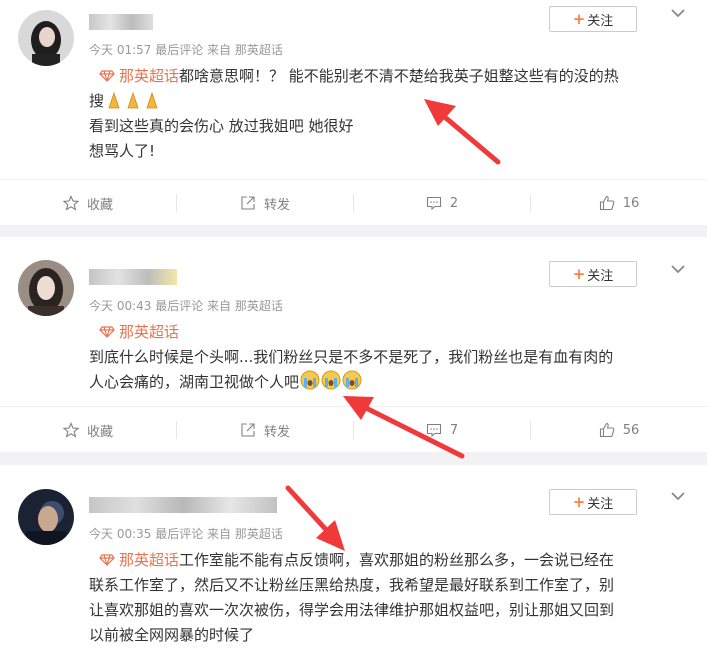 This screenshot has height=663, width=707. What do you see at coordinates (389, 126) in the screenshot?
I see `post-line: 看到这些真的会伤心 放过我姐吧 她很好` at bounding box center [389, 126].